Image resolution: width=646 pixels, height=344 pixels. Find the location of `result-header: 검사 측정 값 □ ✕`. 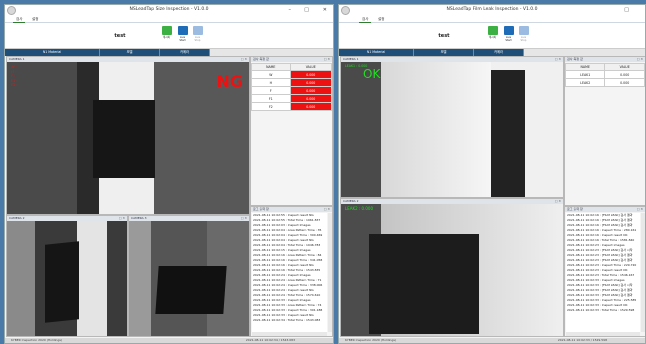

result-header: 검사 측정 값 □ ✕ is located at coordinates (605, 59).